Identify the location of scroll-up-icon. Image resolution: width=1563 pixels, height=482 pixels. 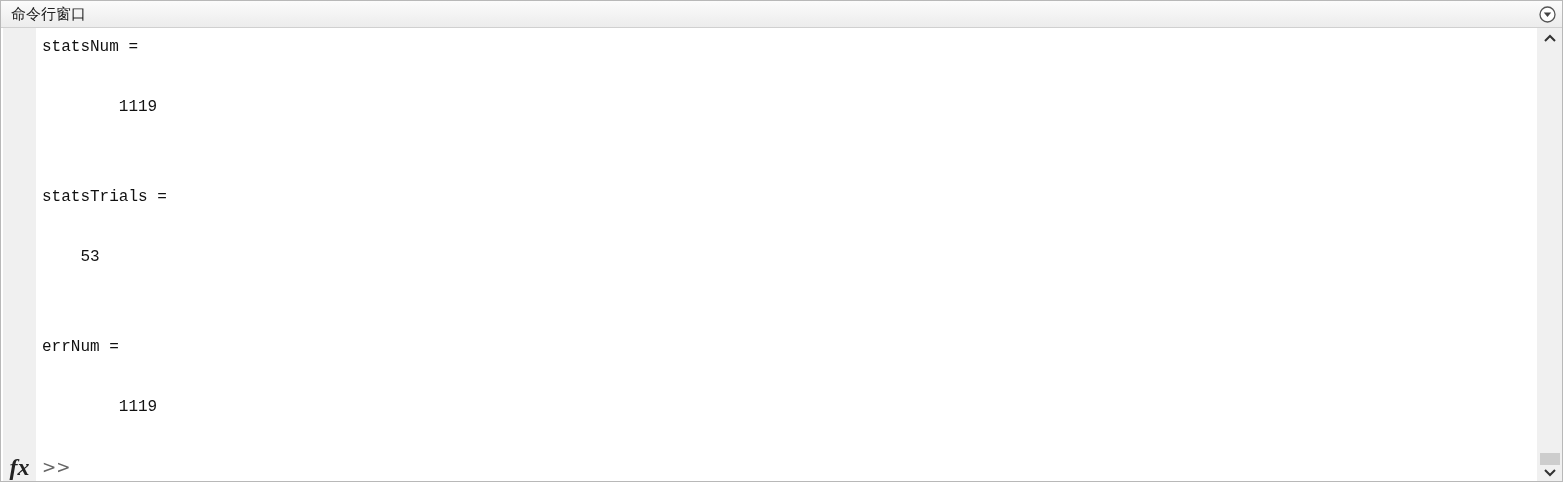
(1549, 38).